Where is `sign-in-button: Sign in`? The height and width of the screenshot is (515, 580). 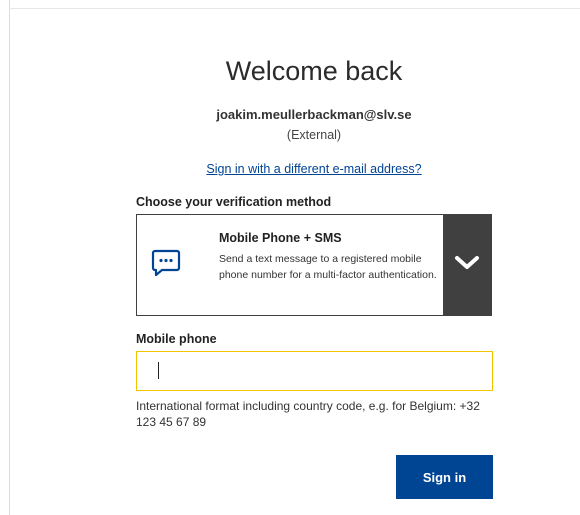
sign-in-button: Sign in is located at coordinates (444, 477).